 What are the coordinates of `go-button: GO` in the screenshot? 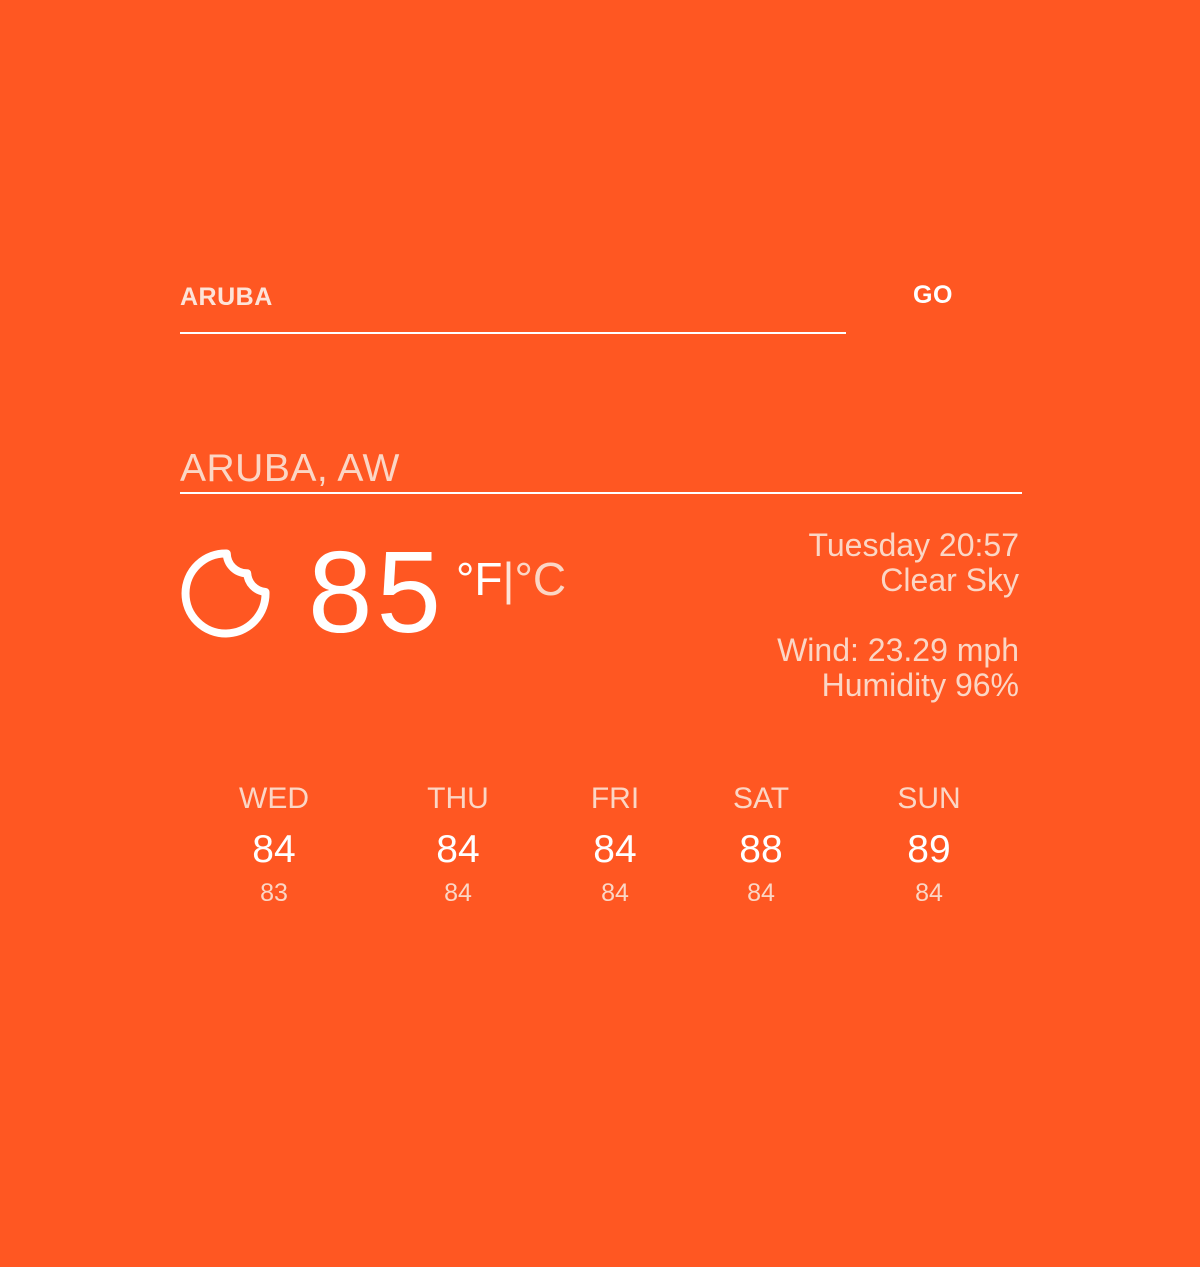 It's located at (933, 295).